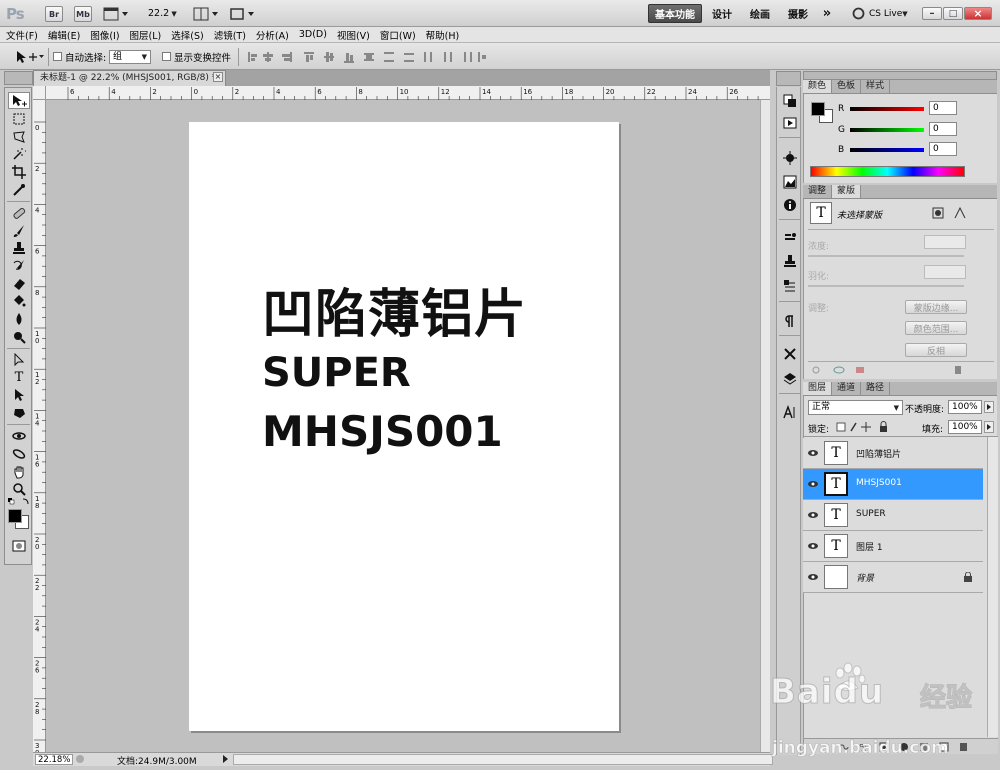  Describe the element at coordinates (398, 35) in the screenshot. I see `menu-window: 窗口(W)` at that location.